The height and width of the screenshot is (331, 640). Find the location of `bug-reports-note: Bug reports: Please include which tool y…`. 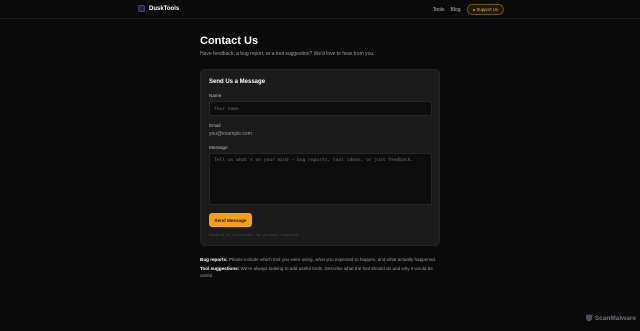

bug-reports-note: Bug reports: Please include which tool y… is located at coordinates (320, 259).